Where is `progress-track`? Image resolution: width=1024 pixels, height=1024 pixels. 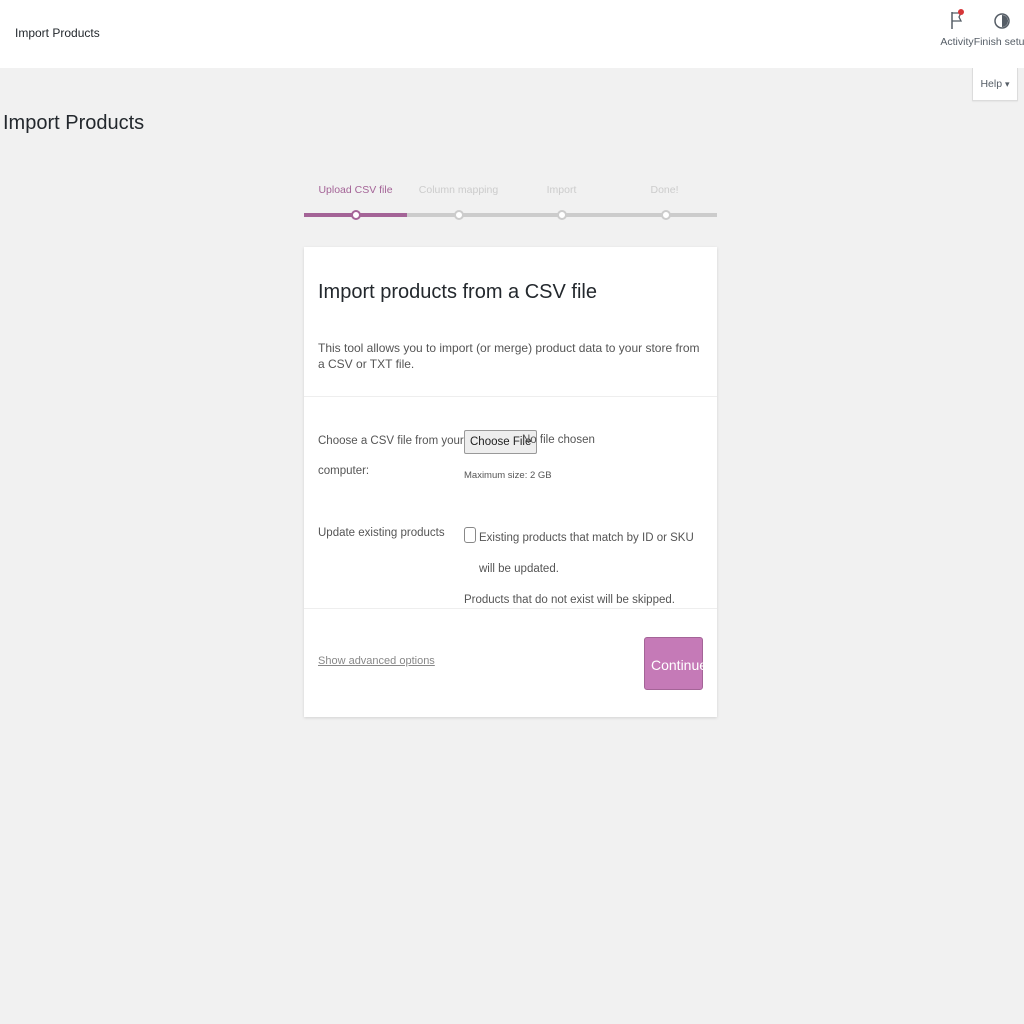 progress-track is located at coordinates (510, 215).